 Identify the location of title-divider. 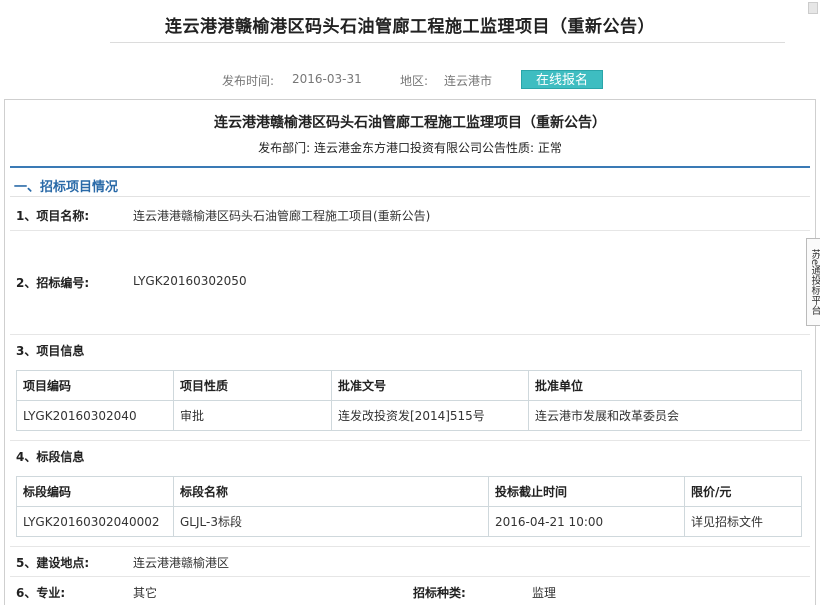
(447, 42).